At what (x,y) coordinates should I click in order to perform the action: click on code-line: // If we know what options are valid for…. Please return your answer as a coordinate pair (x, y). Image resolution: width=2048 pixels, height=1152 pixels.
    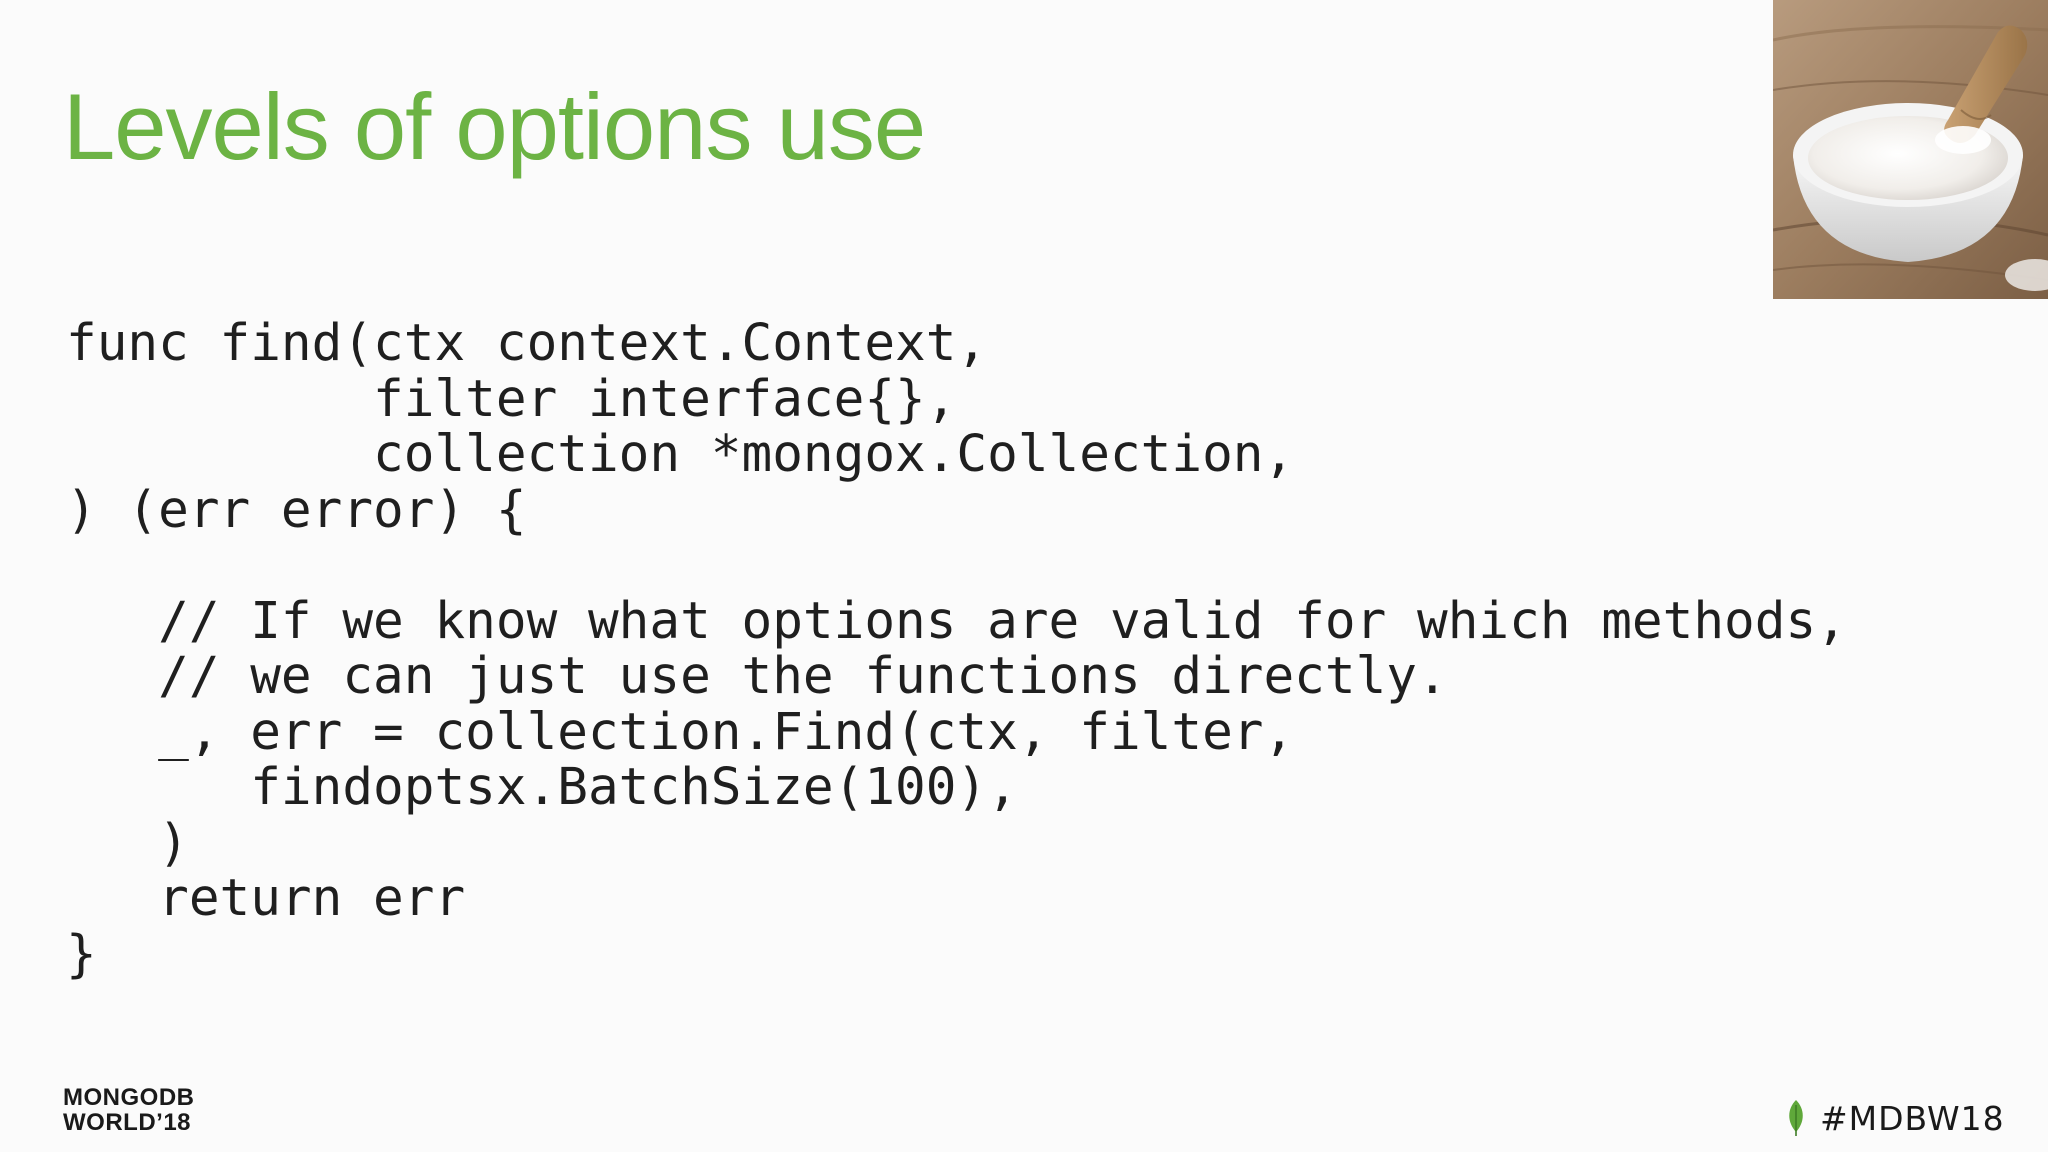
    Looking at the image, I should click on (956, 621).